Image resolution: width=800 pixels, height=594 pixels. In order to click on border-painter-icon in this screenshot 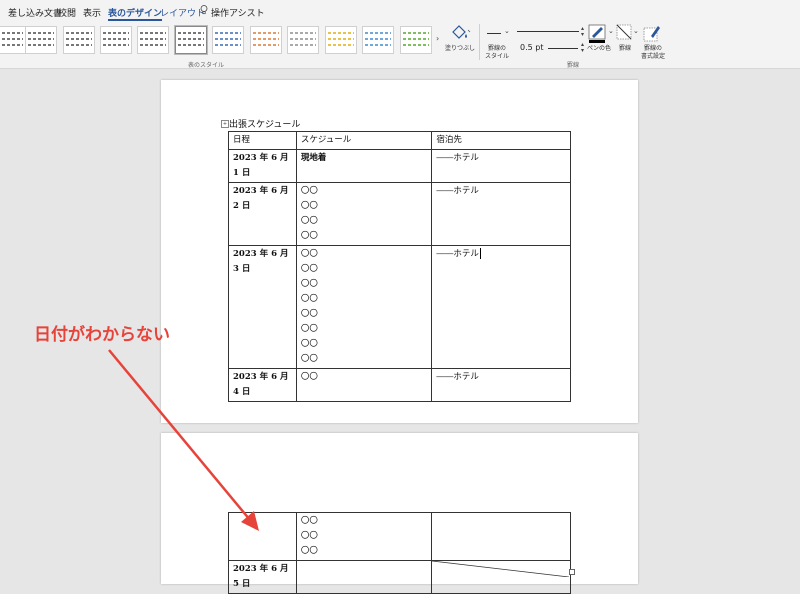, I will do `click(652, 33)`.